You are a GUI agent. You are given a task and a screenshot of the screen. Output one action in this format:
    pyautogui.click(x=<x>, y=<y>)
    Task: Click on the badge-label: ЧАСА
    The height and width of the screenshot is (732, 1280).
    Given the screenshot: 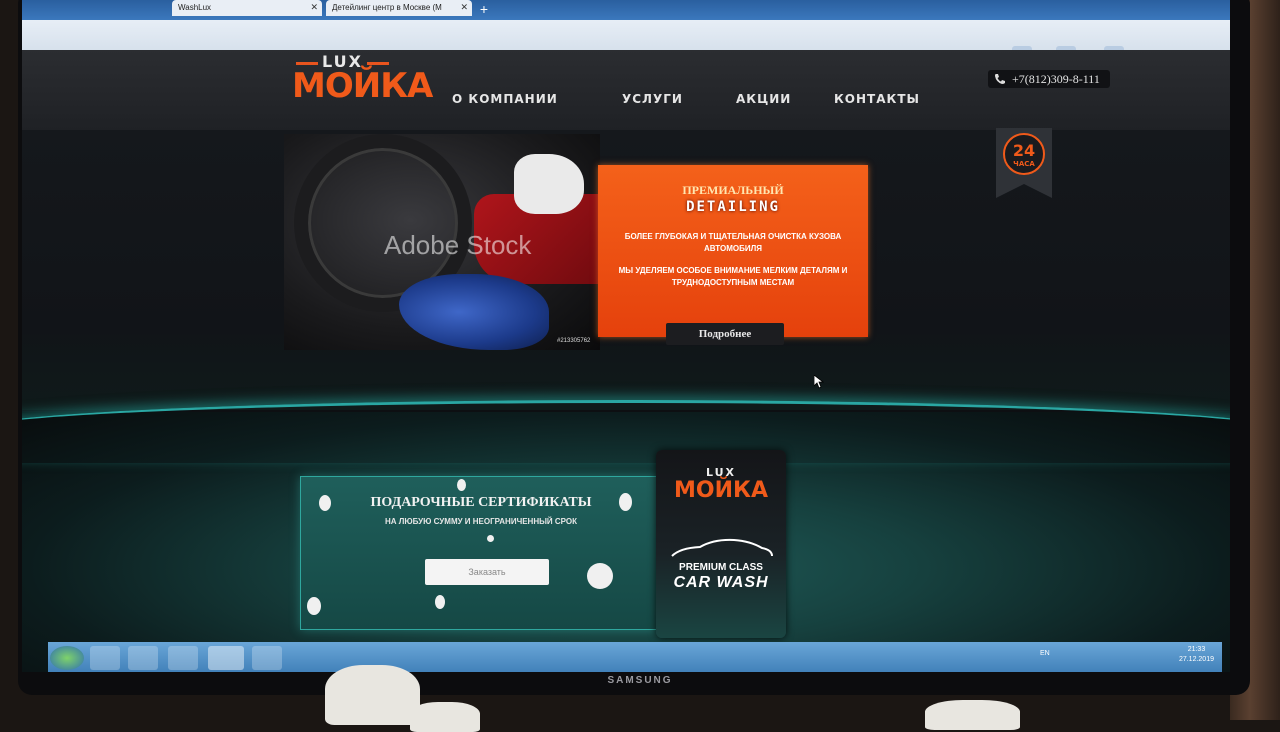 What is the action you would take?
    pyautogui.click(x=1024, y=164)
    